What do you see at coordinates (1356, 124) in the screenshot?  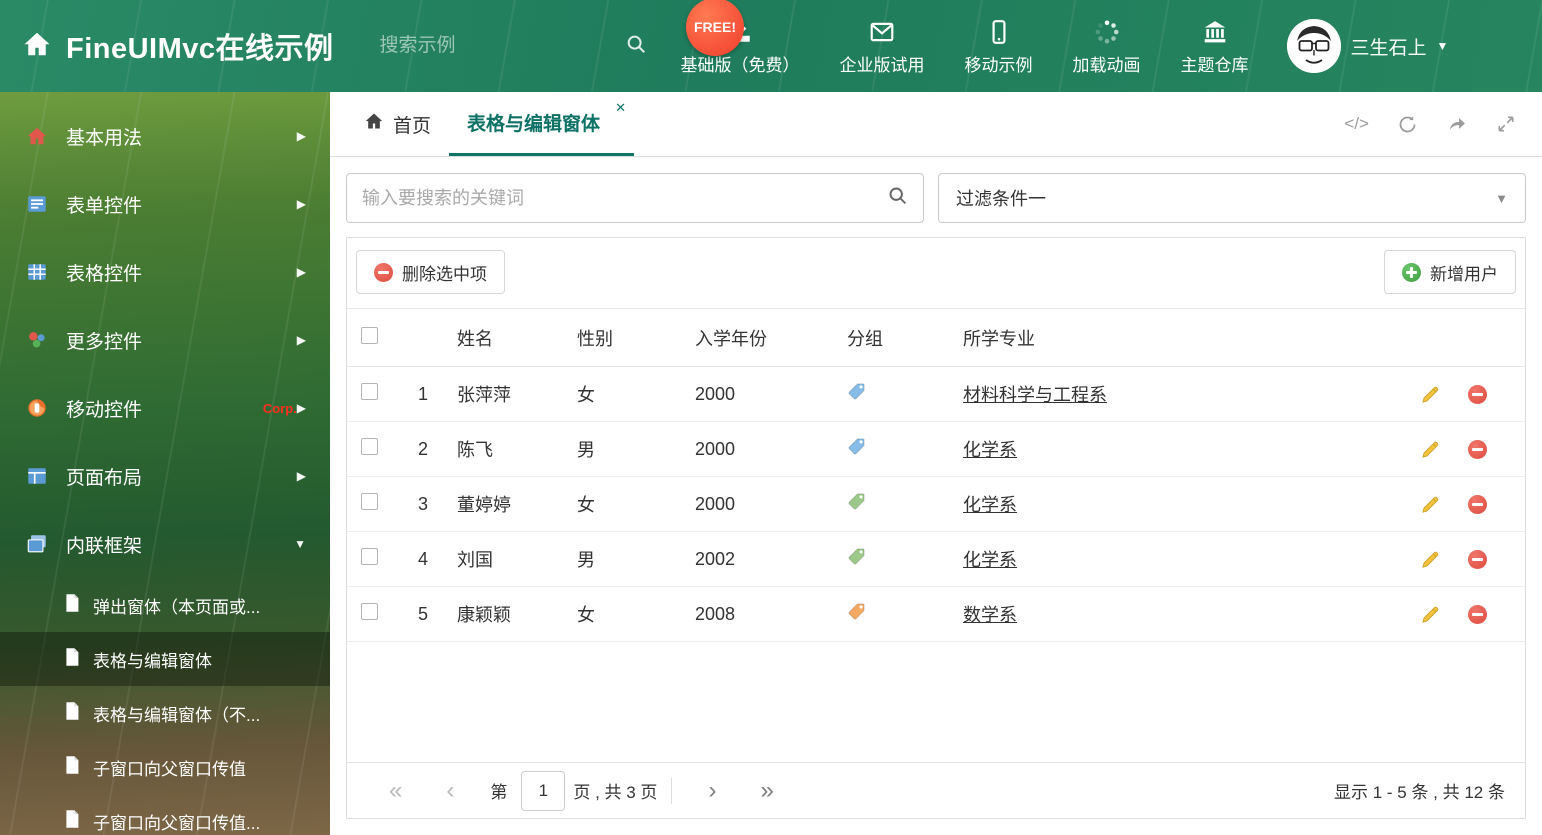 I see `source-code-icon: </>` at bounding box center [1356, 124].